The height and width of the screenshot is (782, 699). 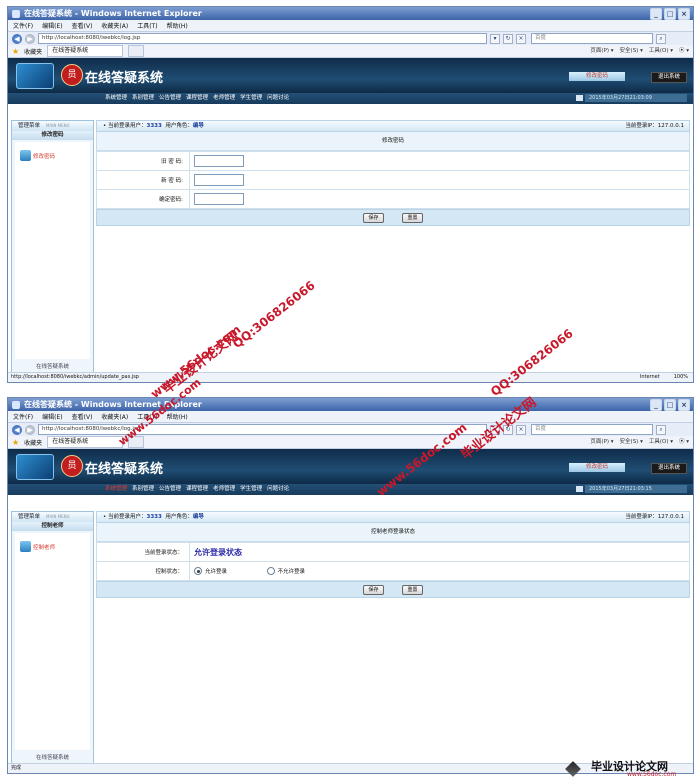 I want to click on user-label: 当前登录用户：, so click(x=127, y=126).